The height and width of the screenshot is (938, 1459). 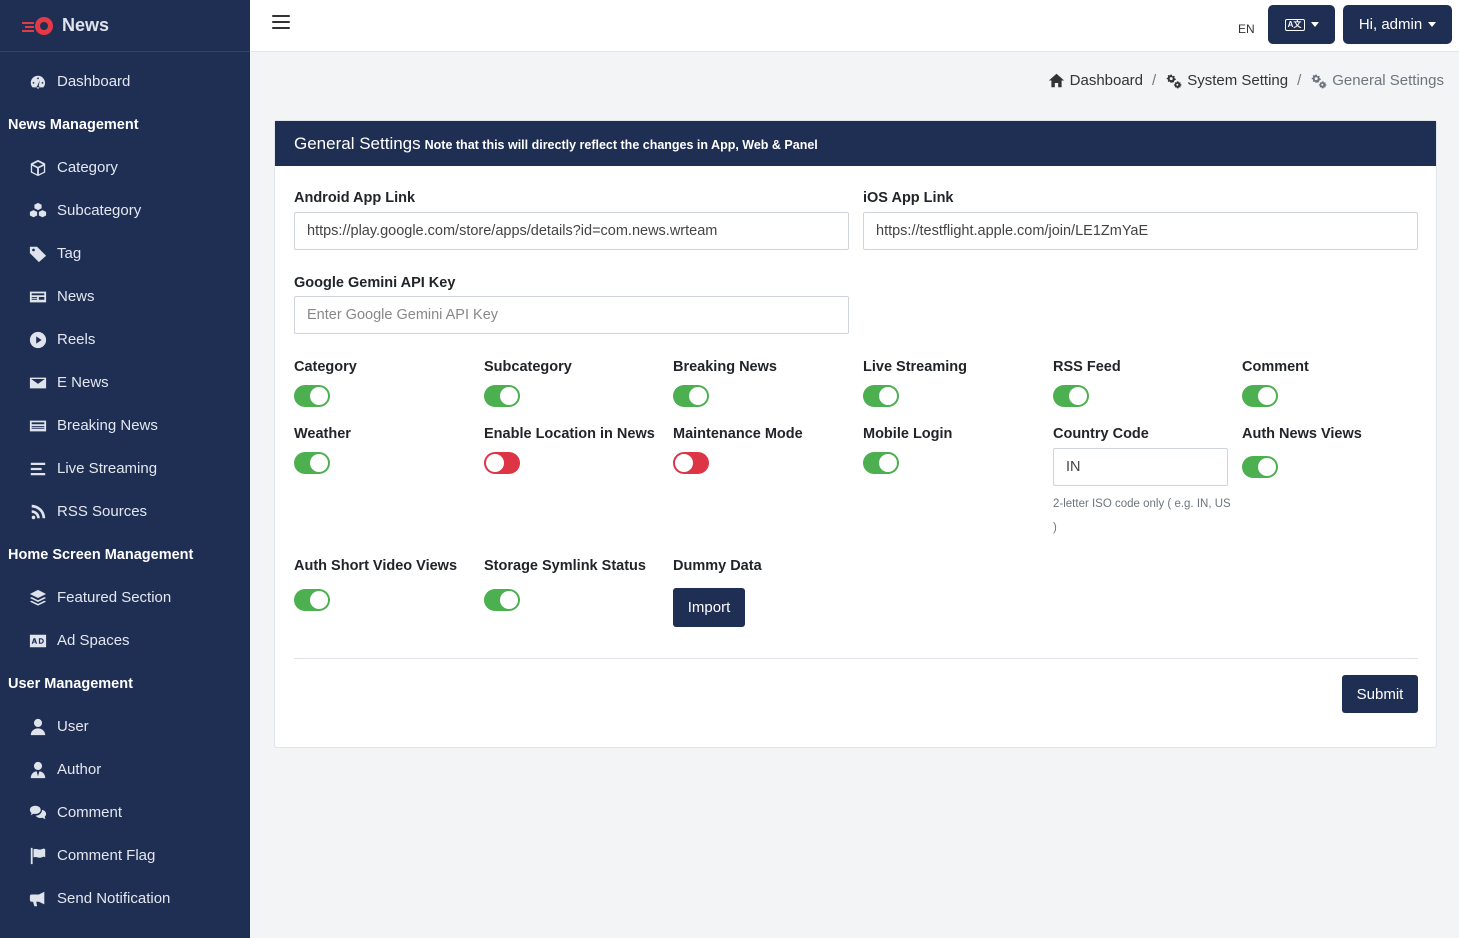 I want to click on user-icon, so click(x=38, y=727).